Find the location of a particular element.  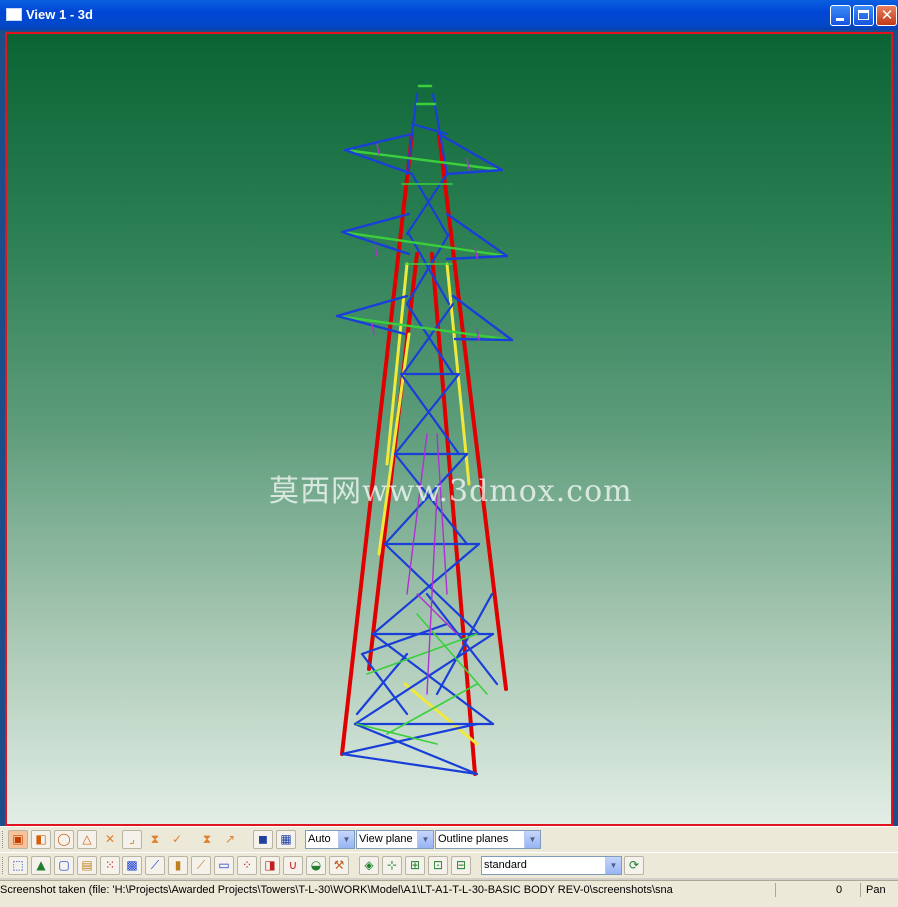

snap-node-button: ⊡ is located at coordinates (438, 865).